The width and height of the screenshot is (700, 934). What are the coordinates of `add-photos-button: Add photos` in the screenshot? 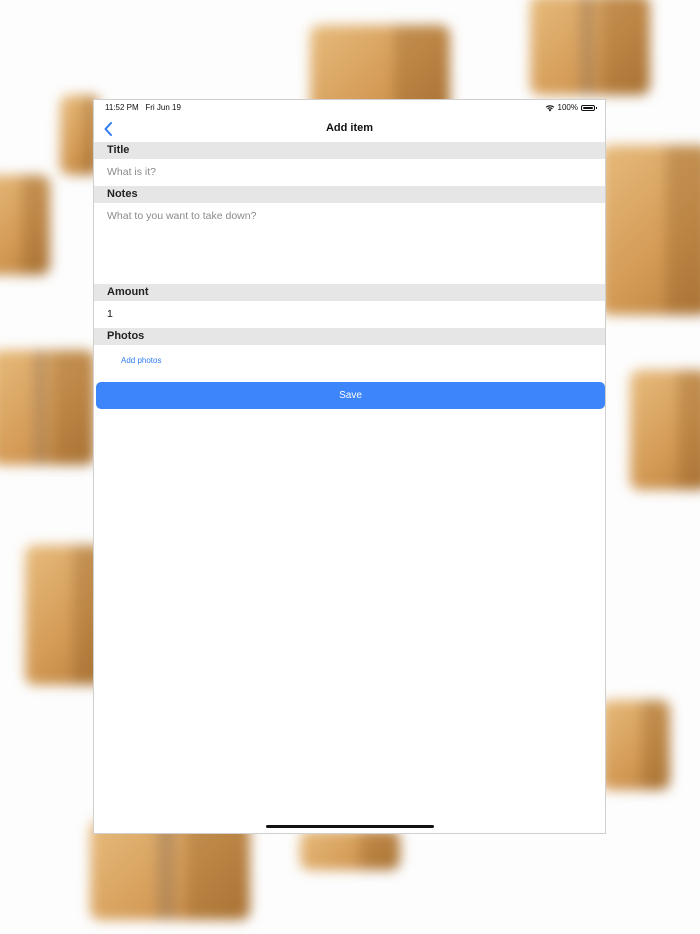 It's located at (141, 360).